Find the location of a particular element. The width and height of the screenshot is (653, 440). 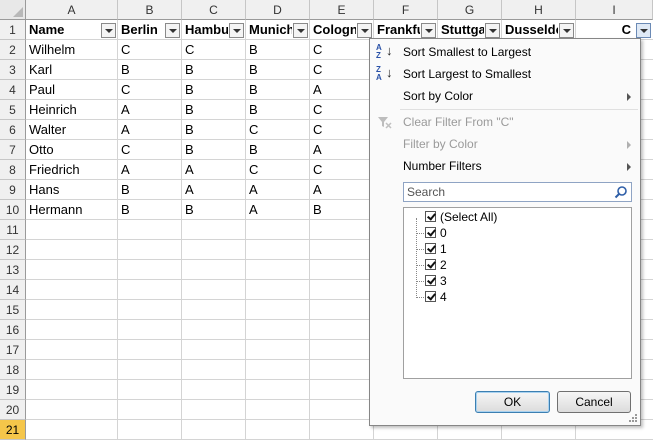

row-header-17: 17 is located at coordinates (13, 350).